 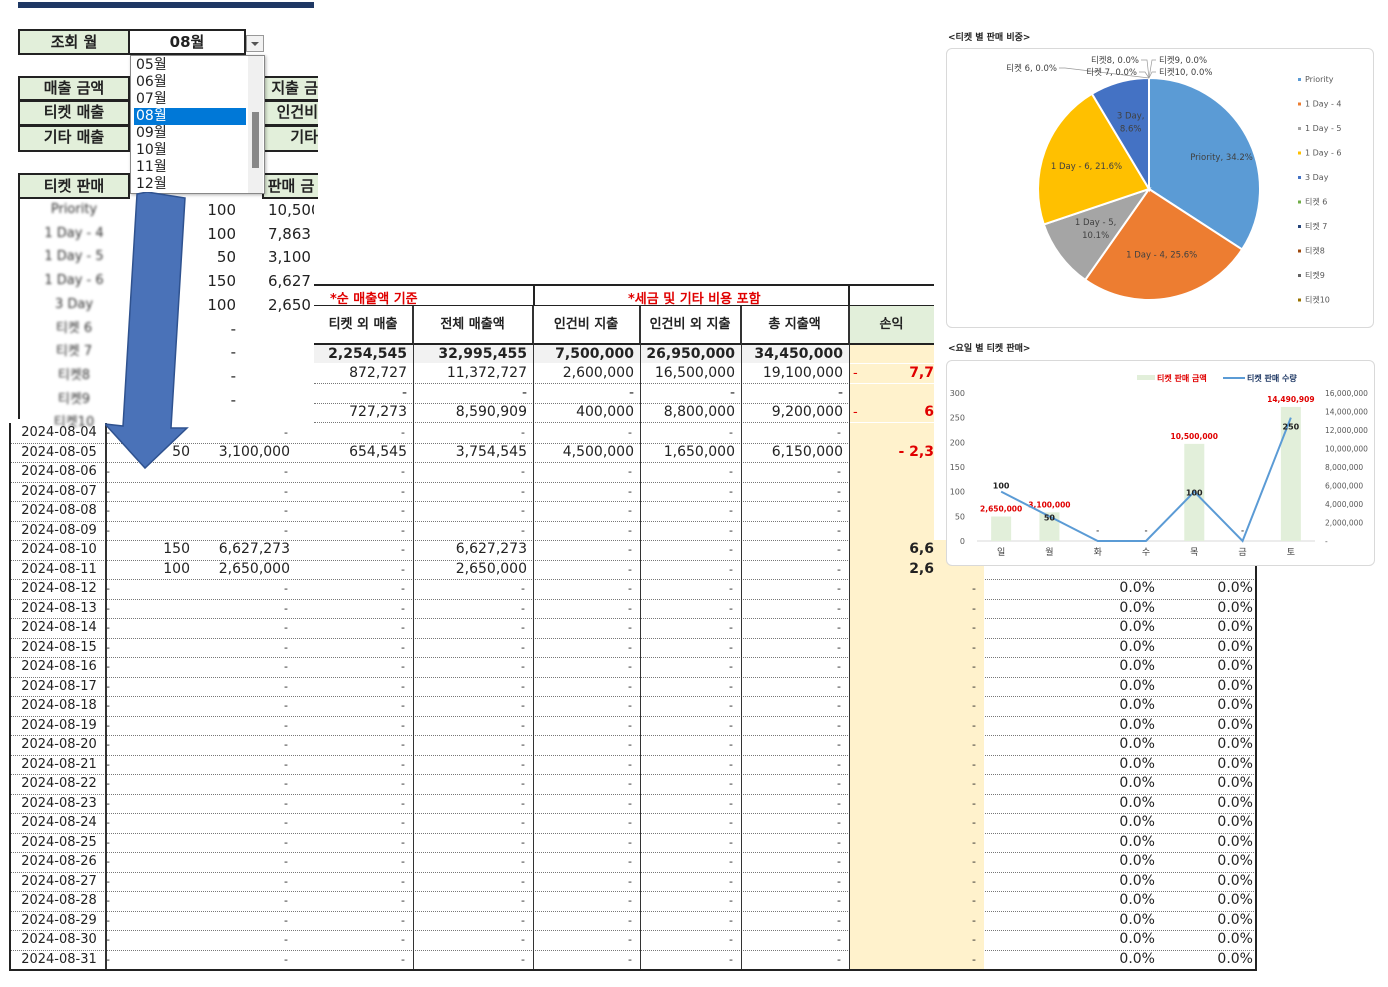 I want to click on pie-data-label: 10.1%, so click(x=1095, y=236).